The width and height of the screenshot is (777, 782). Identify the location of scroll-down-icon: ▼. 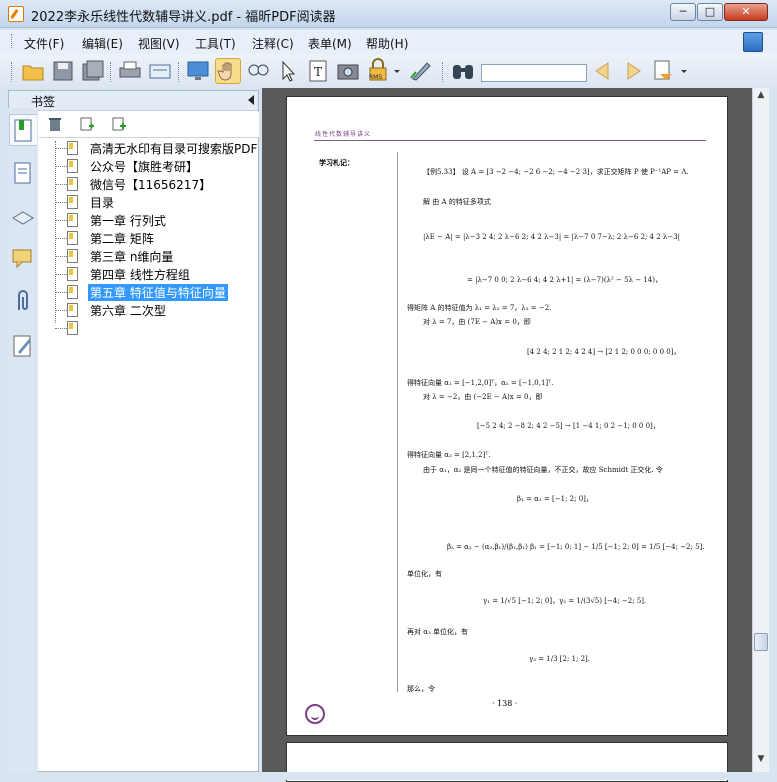
(761, 761).